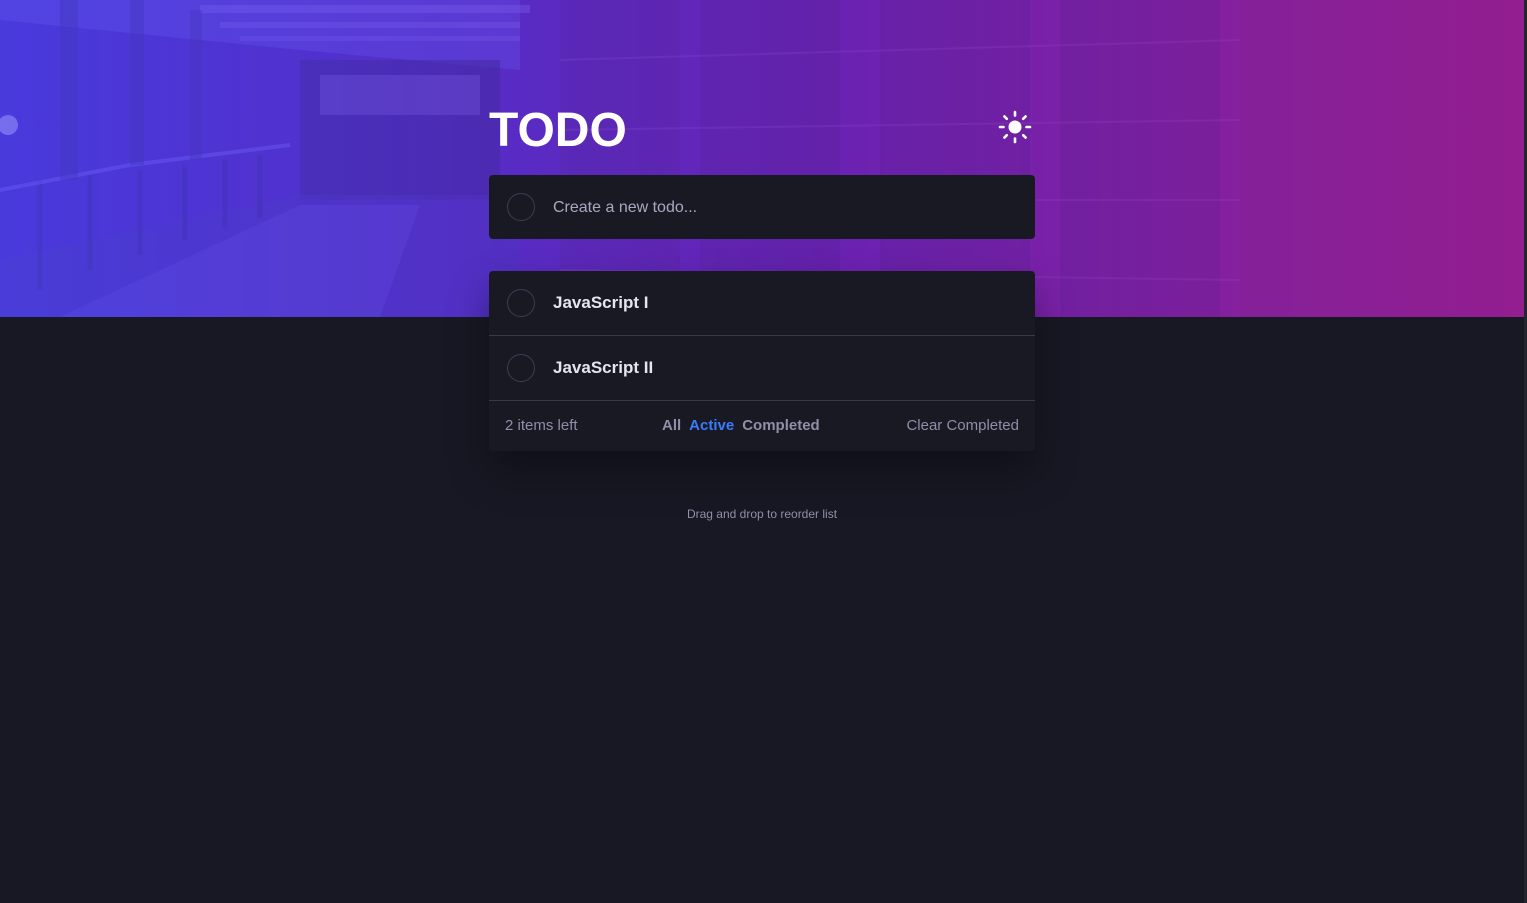 The height and width of the screenshot is (903, 1527). Describe the element at coordinates (711, 425) in the screenshot. I see `filter-active: Active` at that location.